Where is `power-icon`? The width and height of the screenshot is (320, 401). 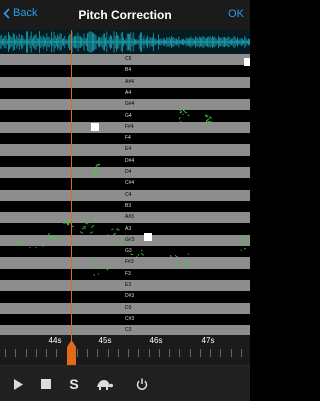 power-icon is located at coordinates (142, 384).